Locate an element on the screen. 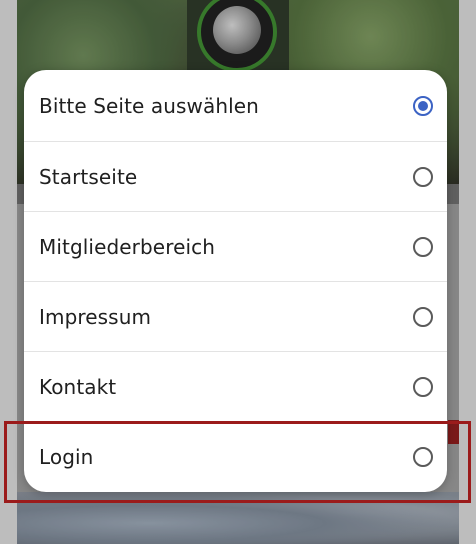  option-kontakt: Kontakt is located at coordinates (235, 386).